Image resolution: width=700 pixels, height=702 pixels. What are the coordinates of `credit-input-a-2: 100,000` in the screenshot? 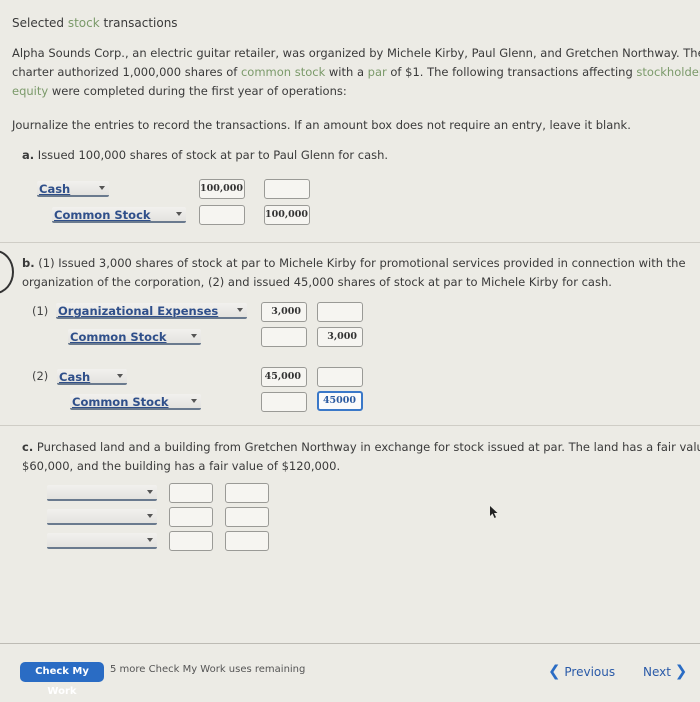 It's located at (287, 215).